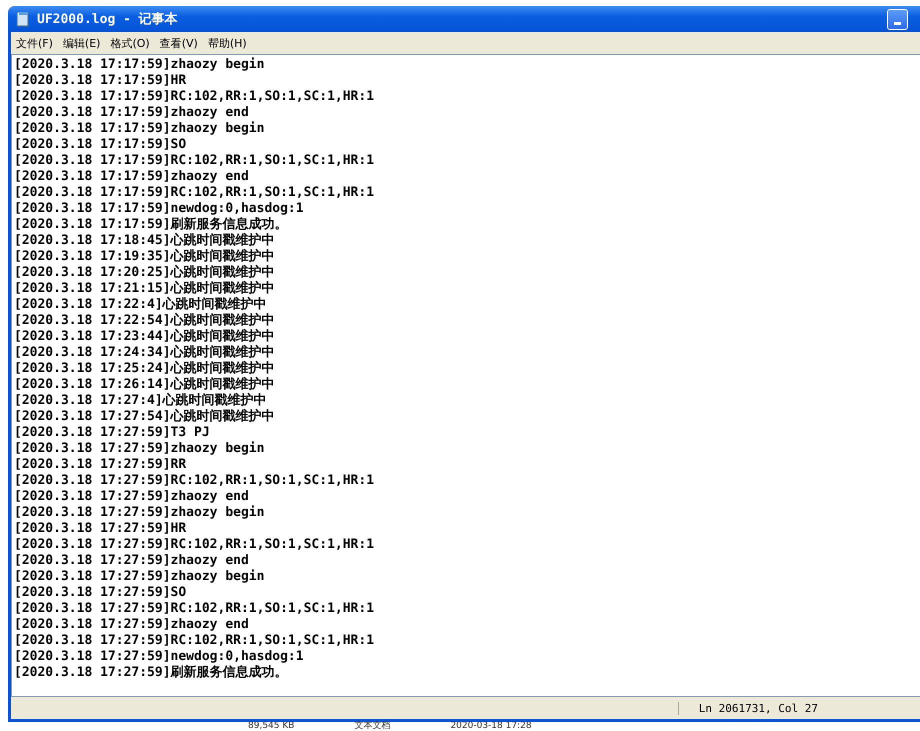  Describe the element at coordinates (372, 726) in the screenshot. I see `file-detail: 文本文档` at that location.